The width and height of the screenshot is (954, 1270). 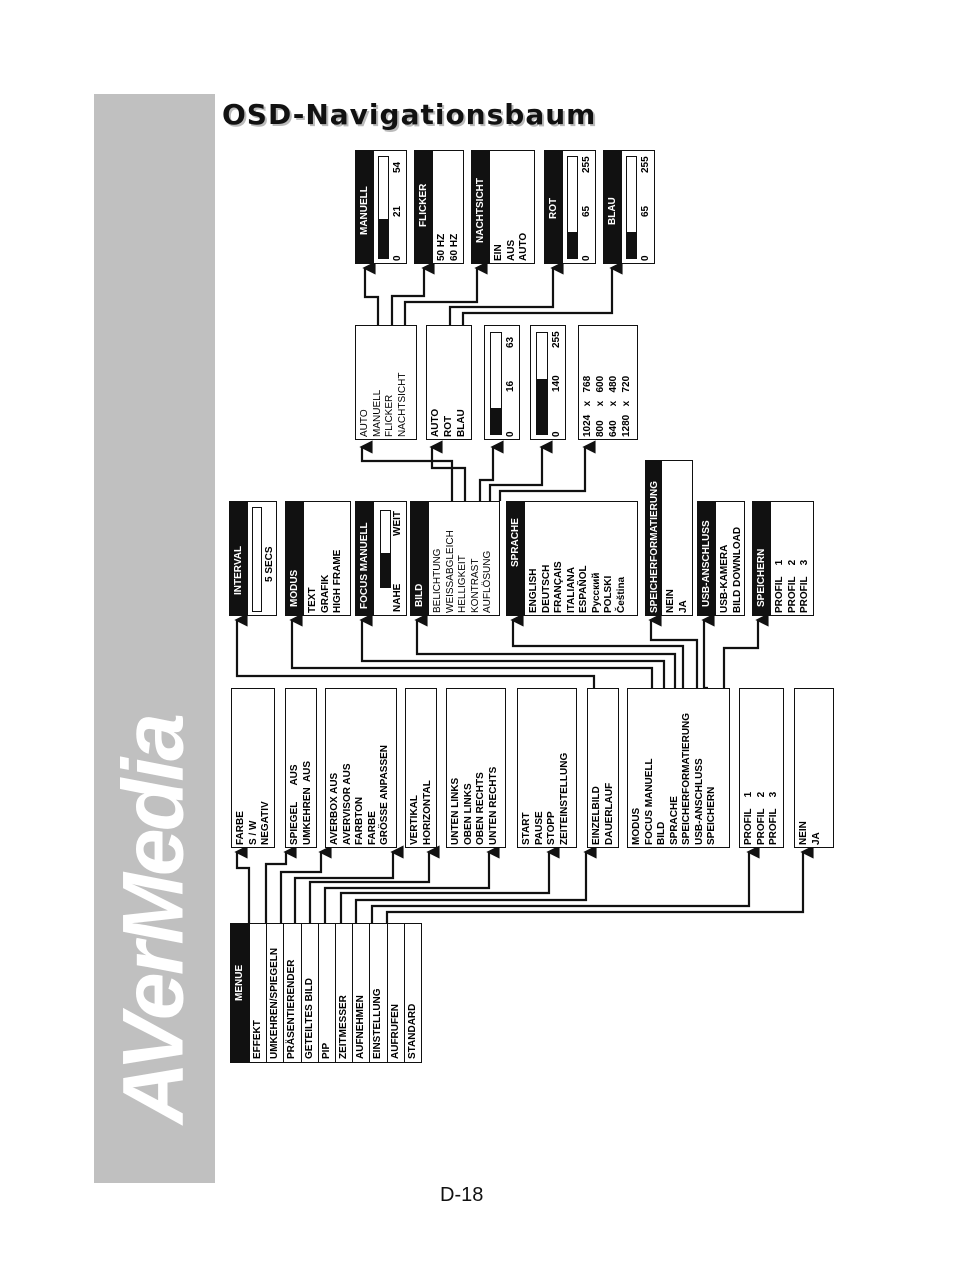 What do you see at coordinates (461, 423) in the screenshot?
I see `submenu-weissabgleich-option: BLAU` at bounding box center [461, 423].